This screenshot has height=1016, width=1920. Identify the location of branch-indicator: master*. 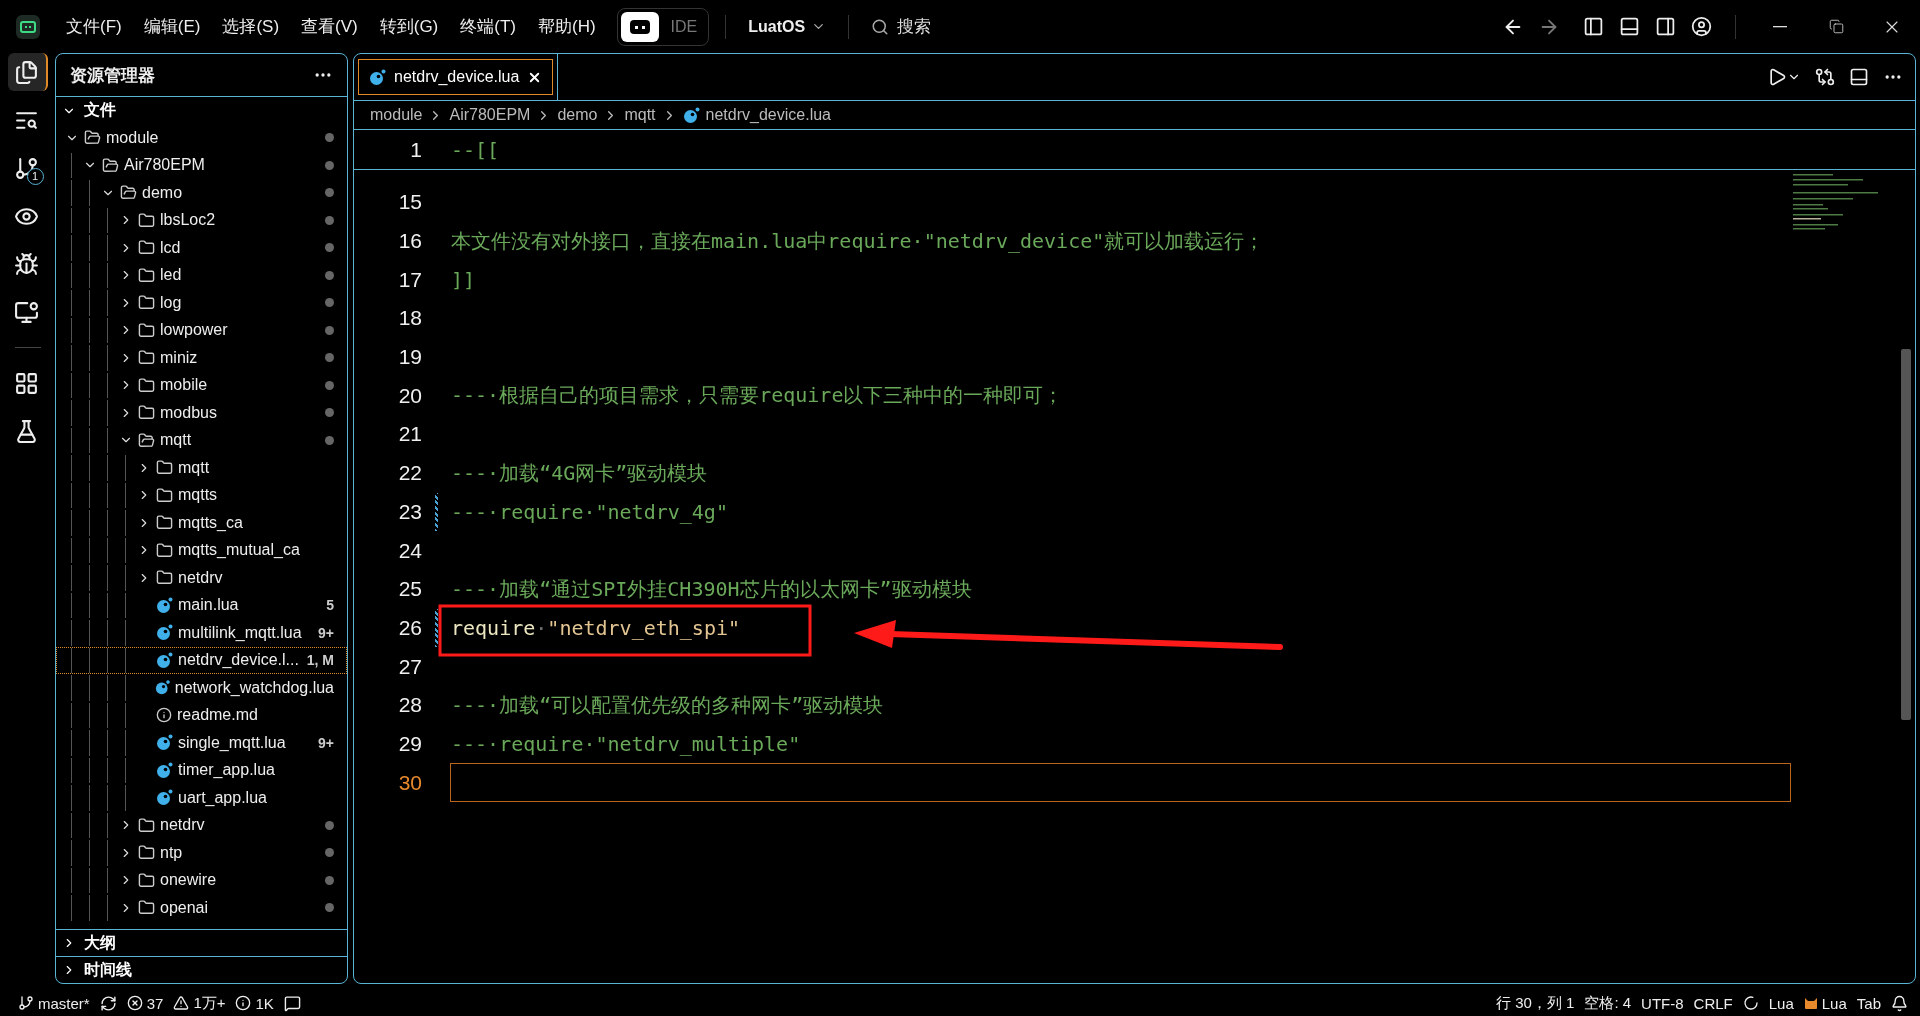
(54, 1003).